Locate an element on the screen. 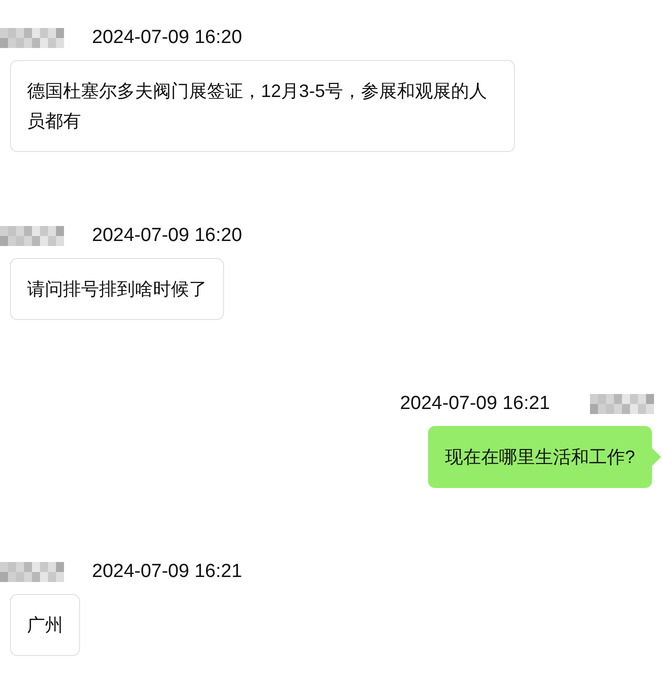 The image size is (663, 673). message-bubble: 德国杜塞尔多夫阀门展签证，12月3-5号，参展和观展的人员都有 is located at coordinates (262, 106).